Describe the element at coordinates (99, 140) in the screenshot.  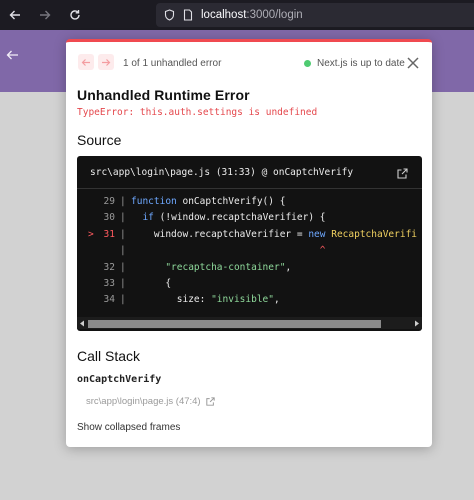
I see `source-heading: Source` at that location.